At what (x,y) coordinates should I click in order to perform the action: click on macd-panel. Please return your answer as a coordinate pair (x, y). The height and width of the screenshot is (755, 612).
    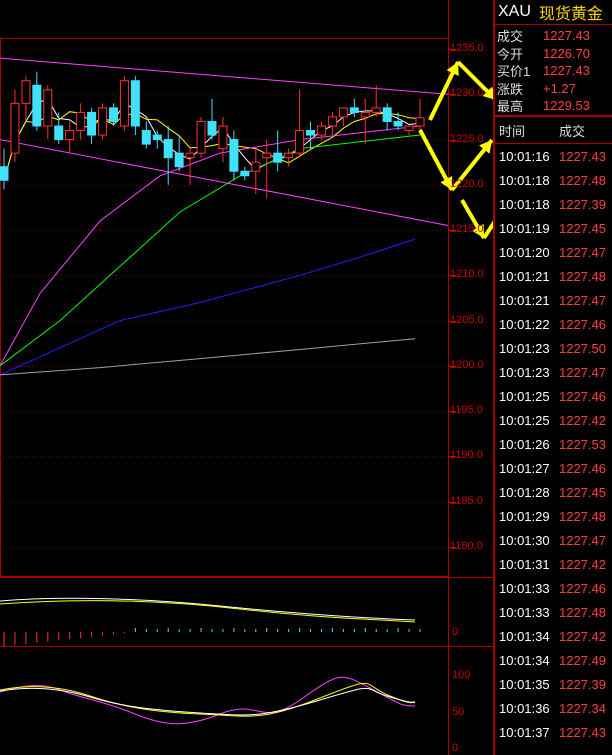
    Looking at the image, I should click on (210, 622).